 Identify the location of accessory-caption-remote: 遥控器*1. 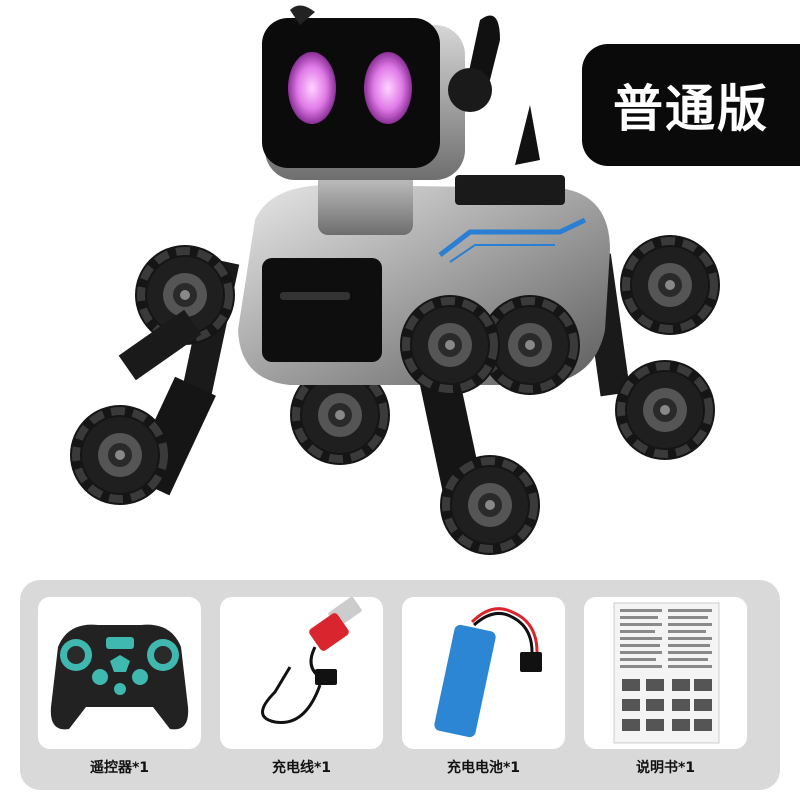
(119, 768).